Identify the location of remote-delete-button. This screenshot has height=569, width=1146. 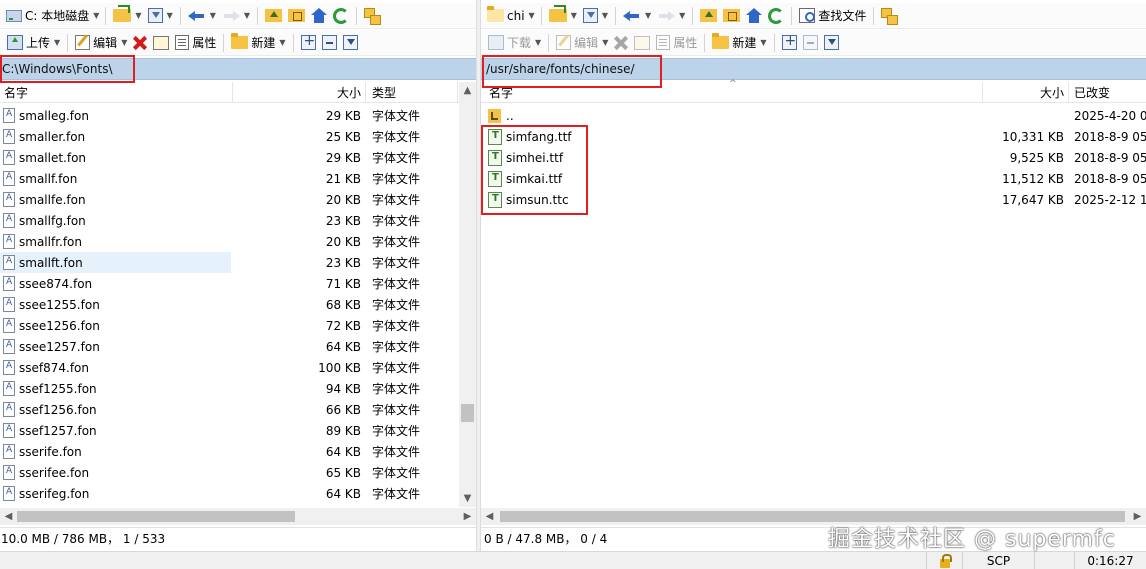
(621, 43).